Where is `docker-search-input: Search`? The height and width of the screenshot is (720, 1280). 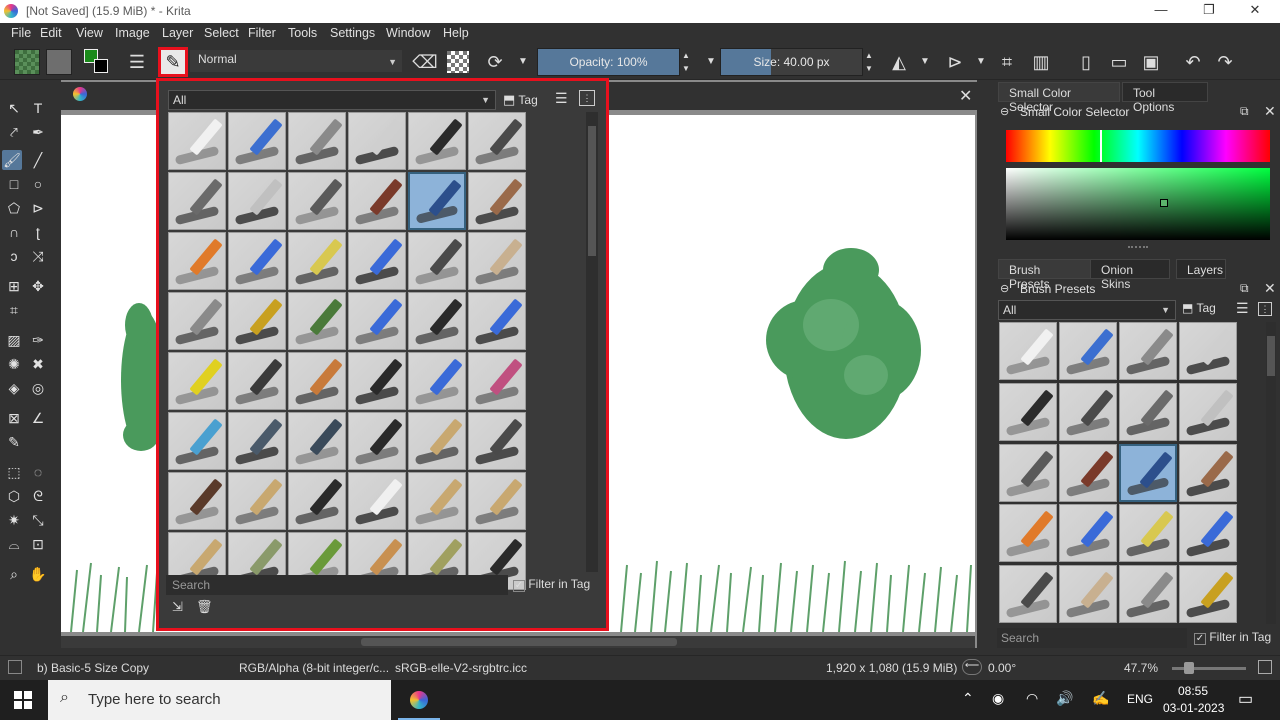 docker-search-input: Search is located at coordinates (1092, 638).